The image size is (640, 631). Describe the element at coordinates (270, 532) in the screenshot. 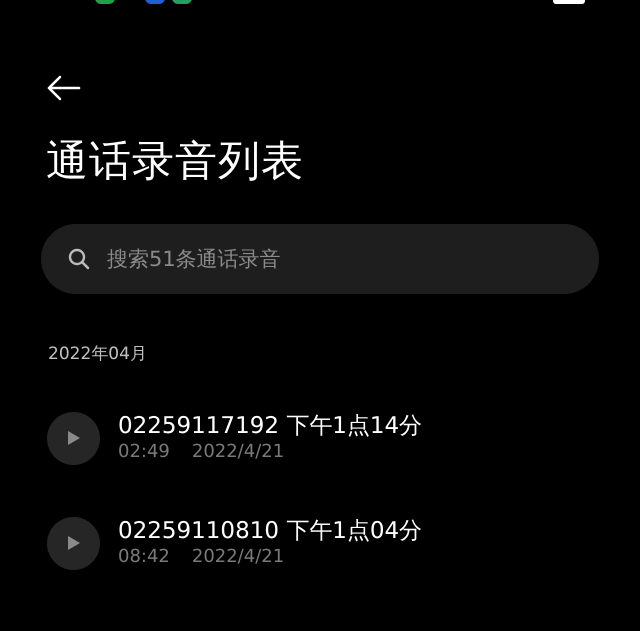

I see `recording-title: 02259110810 下午1点04分` at that location.